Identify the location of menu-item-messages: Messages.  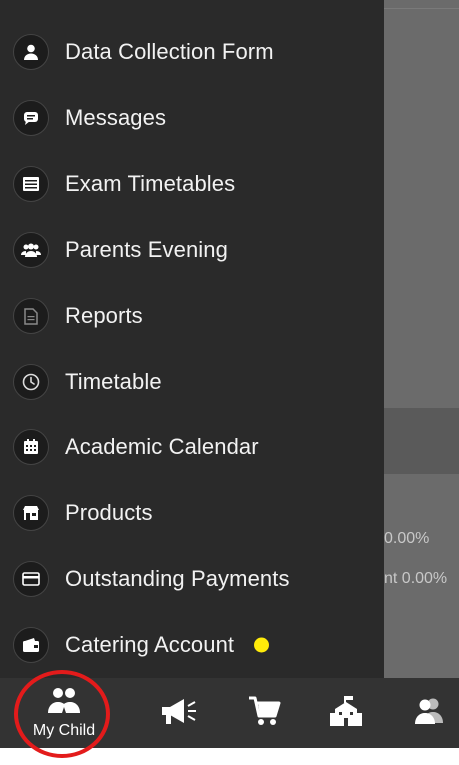
(192, 118).